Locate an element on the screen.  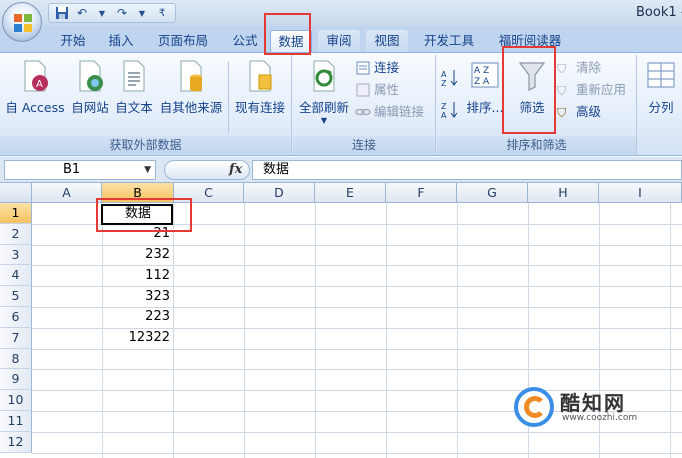
row-header-8: 8 is located at coordinates (16, 359).